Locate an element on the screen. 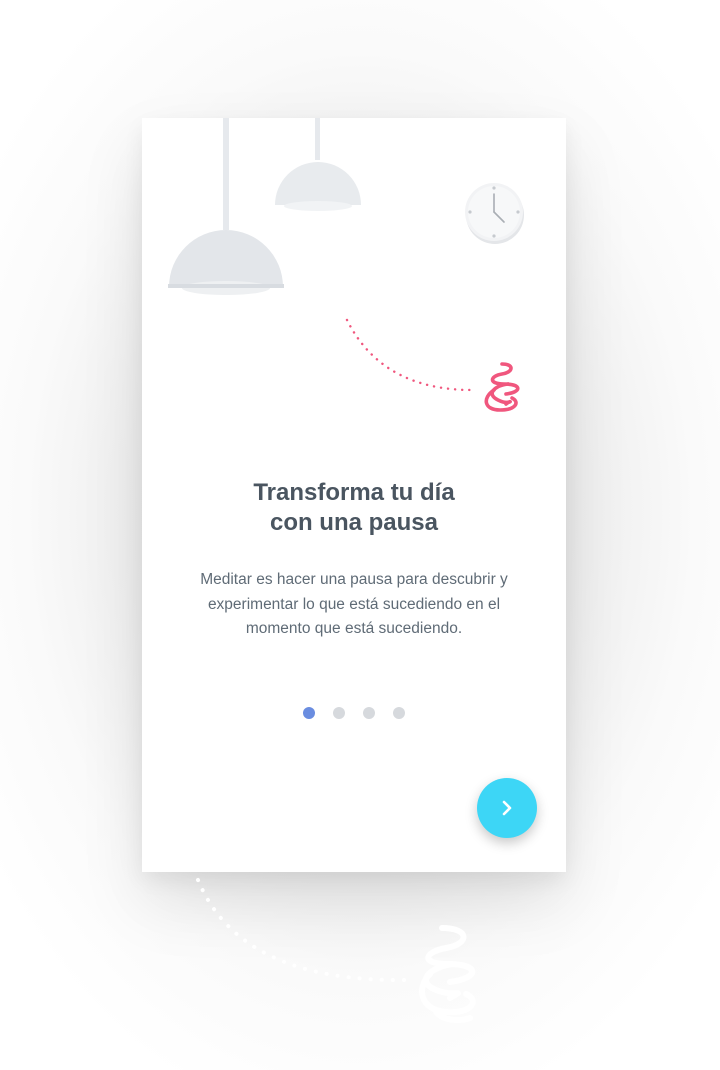 The width and height of the screenshot is (720, 1070). title-line-1: Transforma tu día is located at coordinates (354, 492).